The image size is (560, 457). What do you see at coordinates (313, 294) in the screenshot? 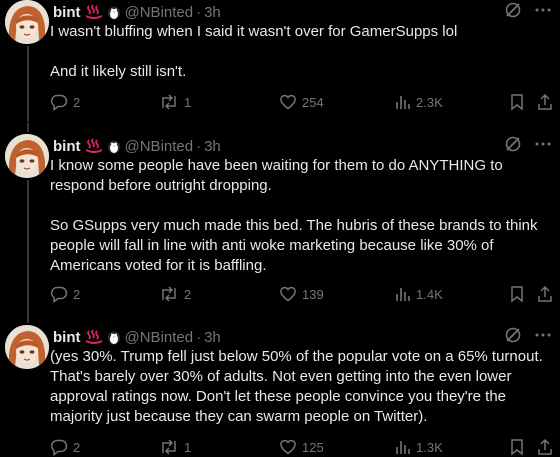
I see `like-count: 139` at bounding box center [313, 294].